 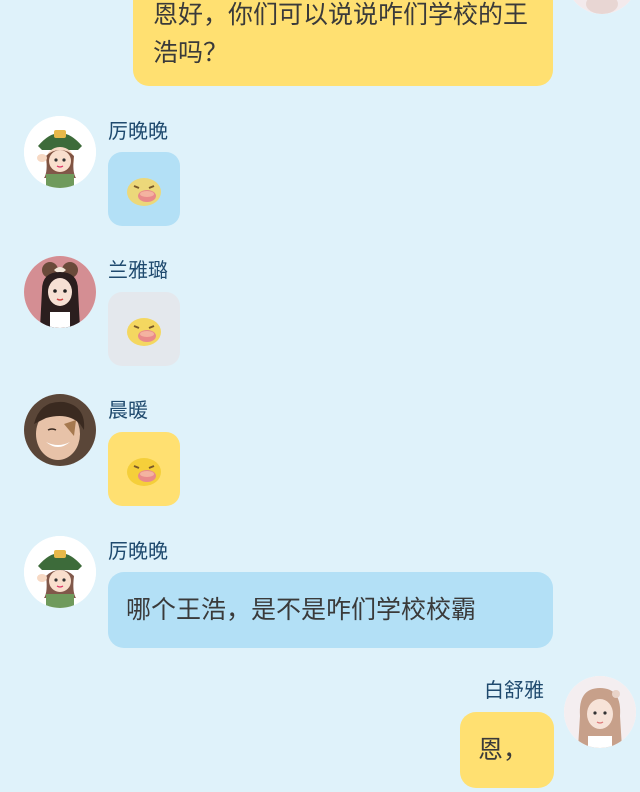 I want to click on message-bubble-incoming: 哪个王浩，是不是咋们学校校霸, so click(x=330, y=610).